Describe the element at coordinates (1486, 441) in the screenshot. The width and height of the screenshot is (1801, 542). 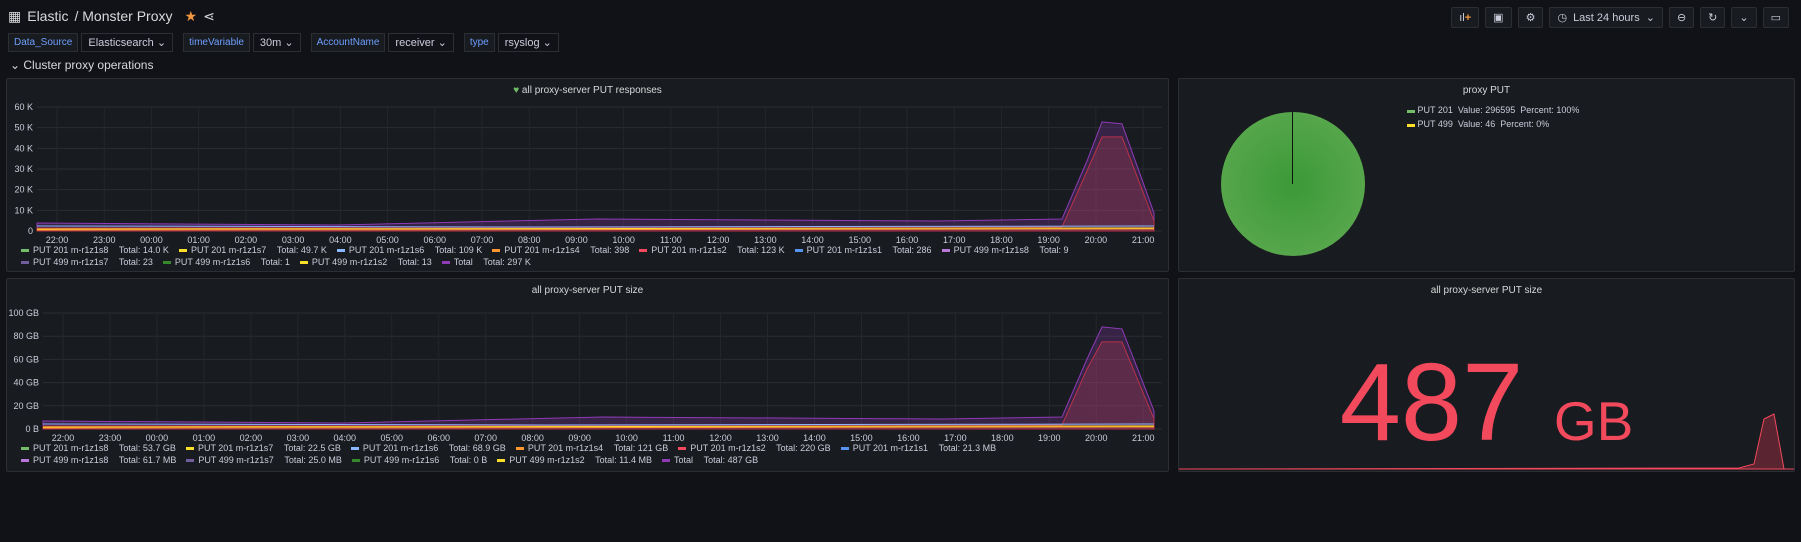
I see `stat-sparkline` at that location.